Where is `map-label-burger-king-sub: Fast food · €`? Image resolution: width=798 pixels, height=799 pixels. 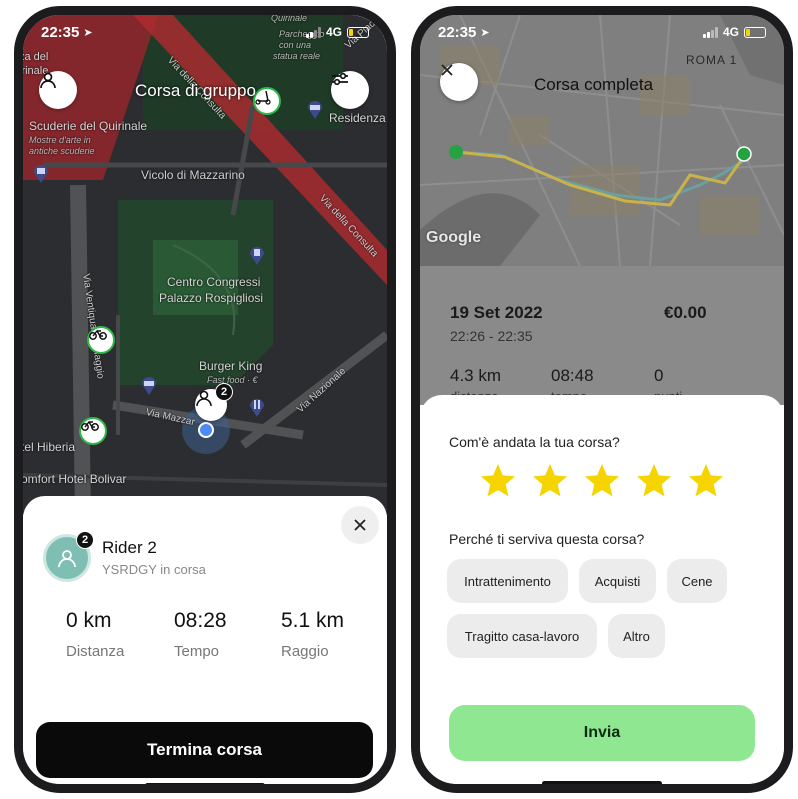
map-label-burger-king-sub: Fast food · € is located at coordinates (232, 380).